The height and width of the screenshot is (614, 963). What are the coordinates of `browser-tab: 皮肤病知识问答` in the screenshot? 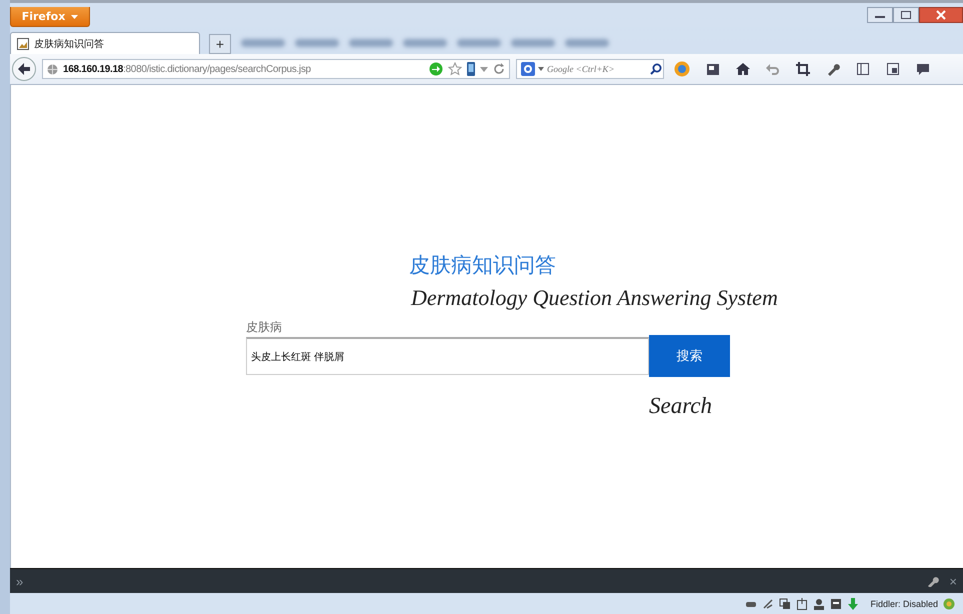 It's located at (105, 43).